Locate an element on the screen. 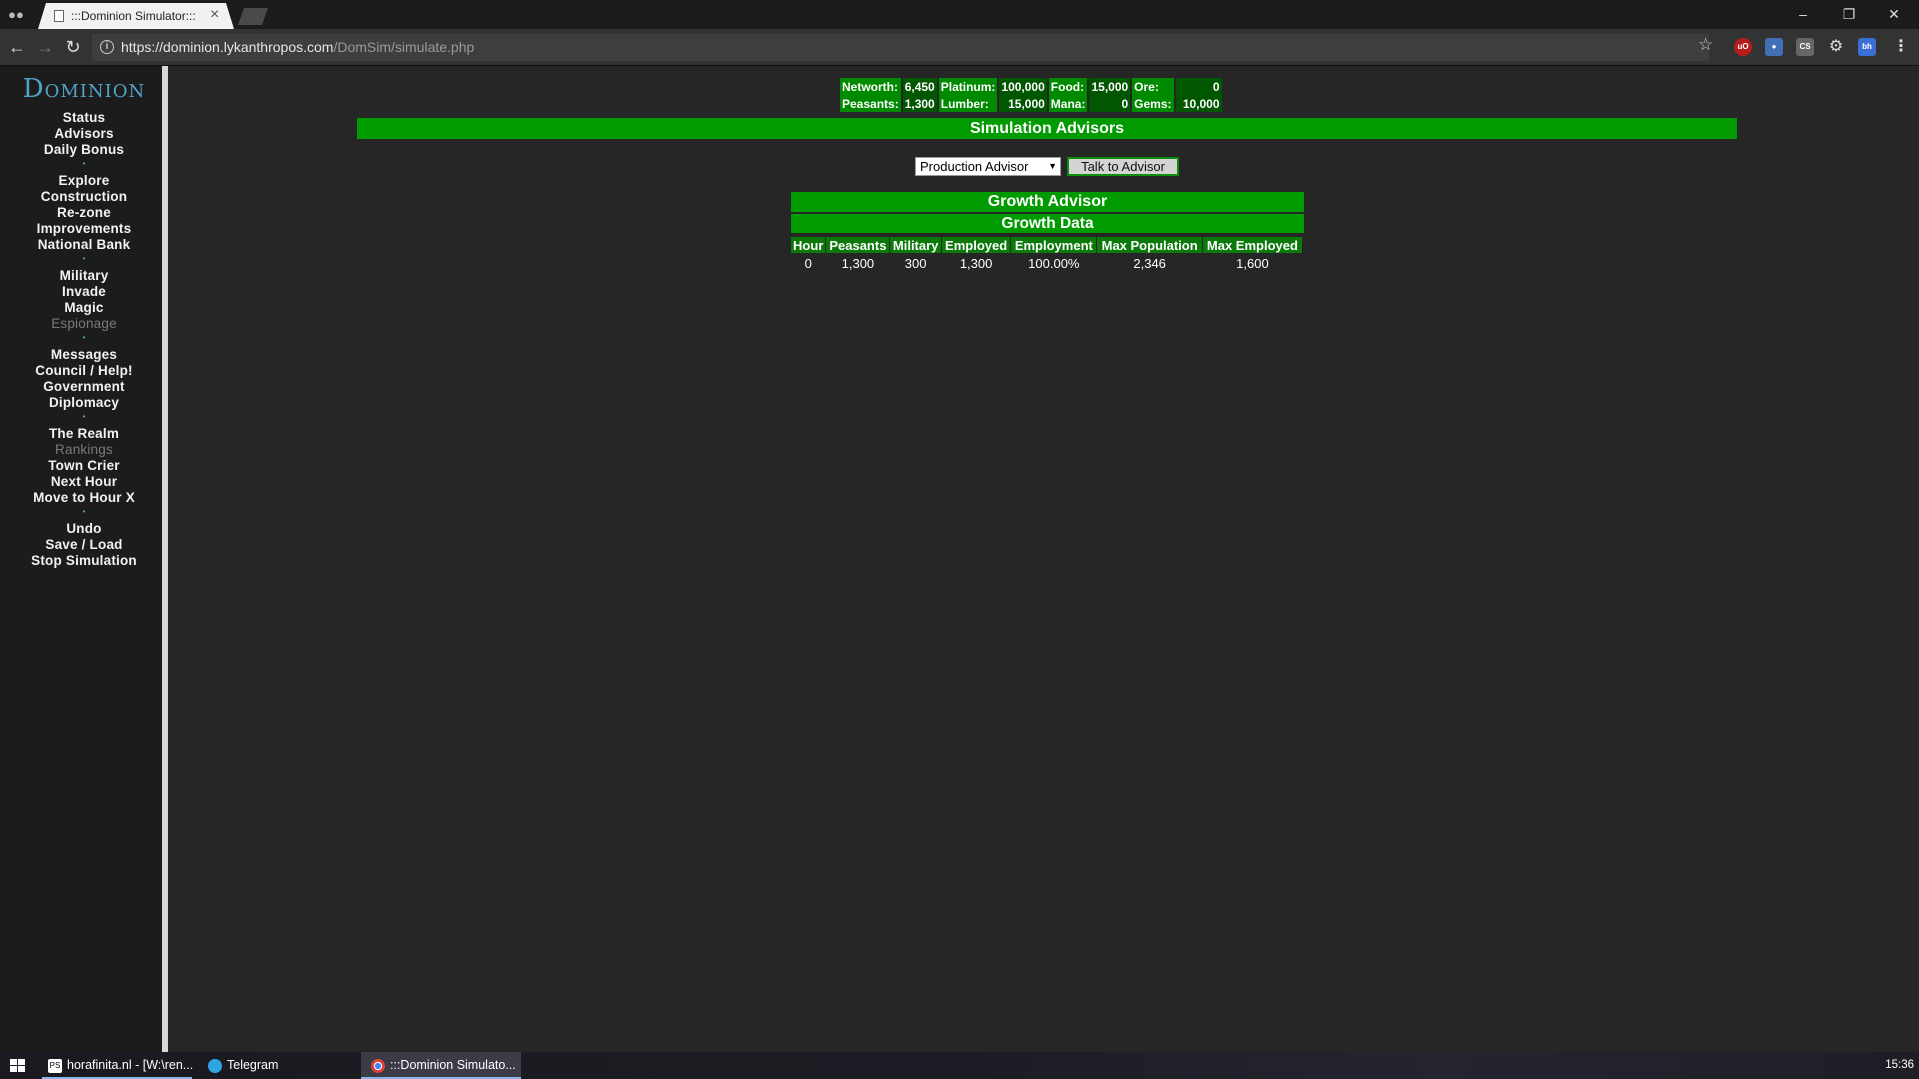  taskbar-item-telegram: Telegram is located at coordinates (279, 1065).